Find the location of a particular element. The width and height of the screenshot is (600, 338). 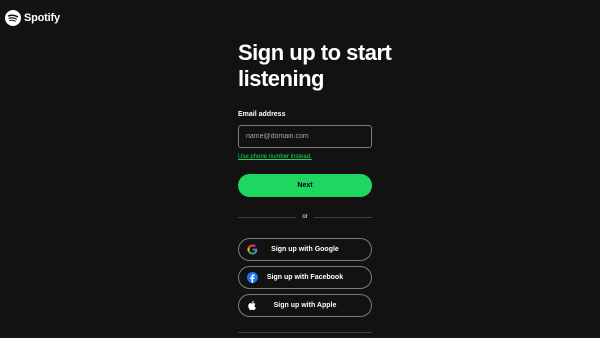

apple-button-label: Sign up with Apple is located at coordinates (305, 305).